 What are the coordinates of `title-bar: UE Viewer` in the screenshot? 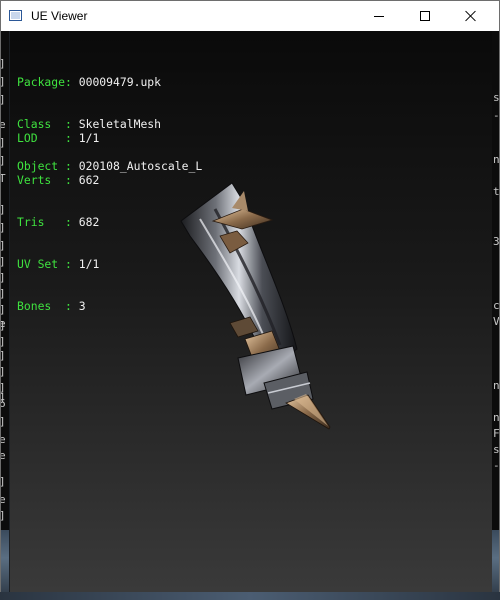 It's located at (250, 16).